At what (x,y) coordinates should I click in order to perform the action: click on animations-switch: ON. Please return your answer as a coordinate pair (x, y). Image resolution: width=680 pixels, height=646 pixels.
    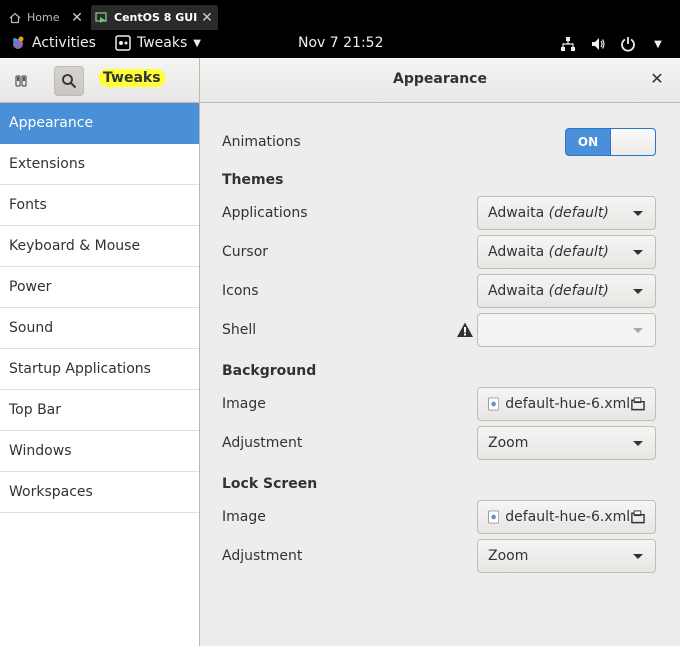
    Looking at the image, I should click on (610, 142).